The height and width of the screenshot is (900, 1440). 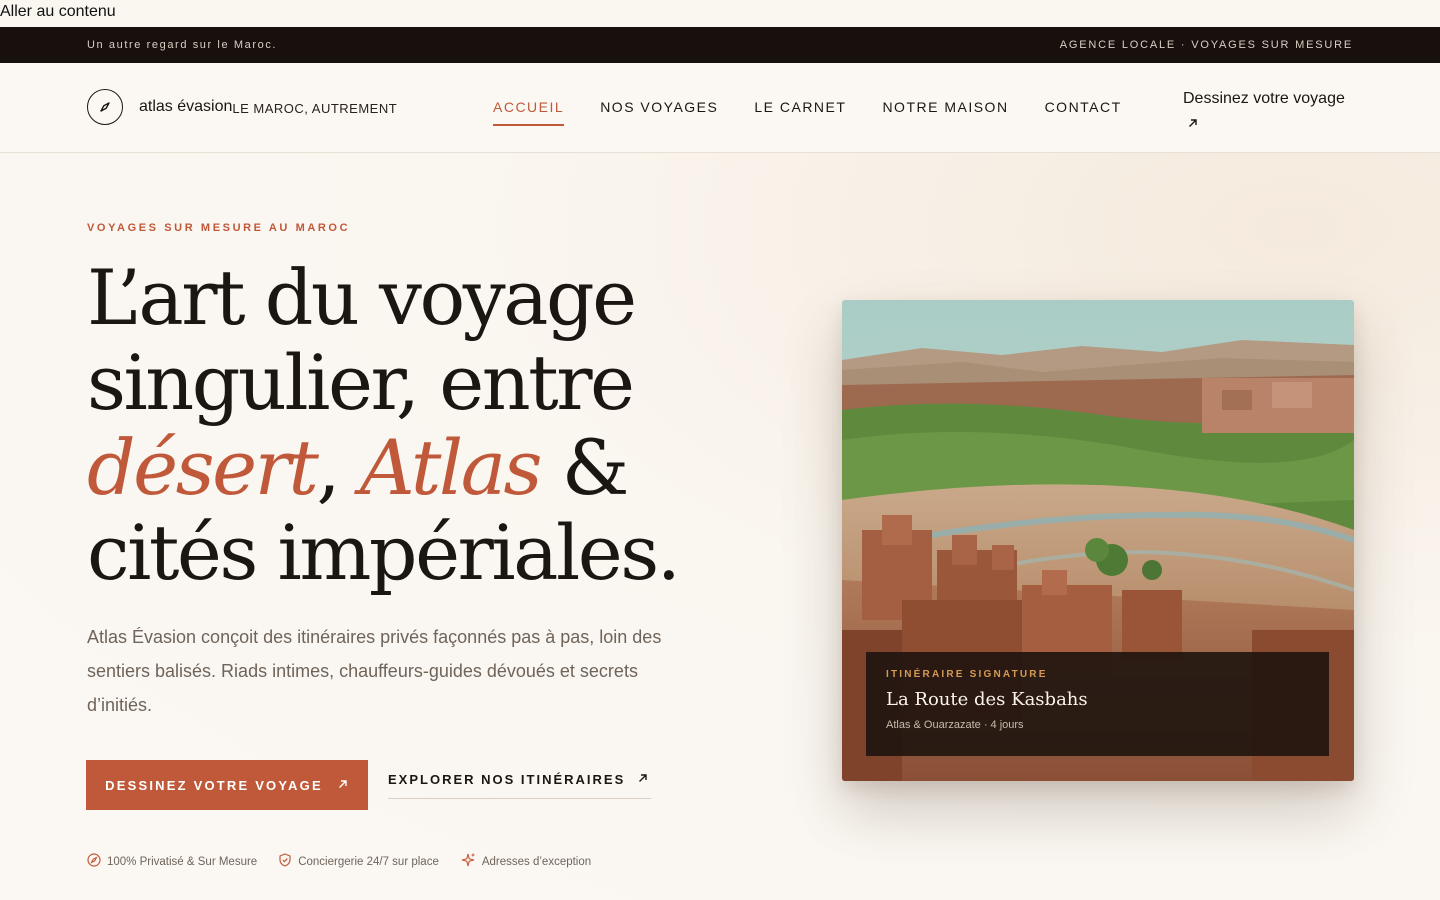 I want to click on brand-logo-link: atlas évasion LE MAROC, AUTREMENT, so click(x=242, y=107).